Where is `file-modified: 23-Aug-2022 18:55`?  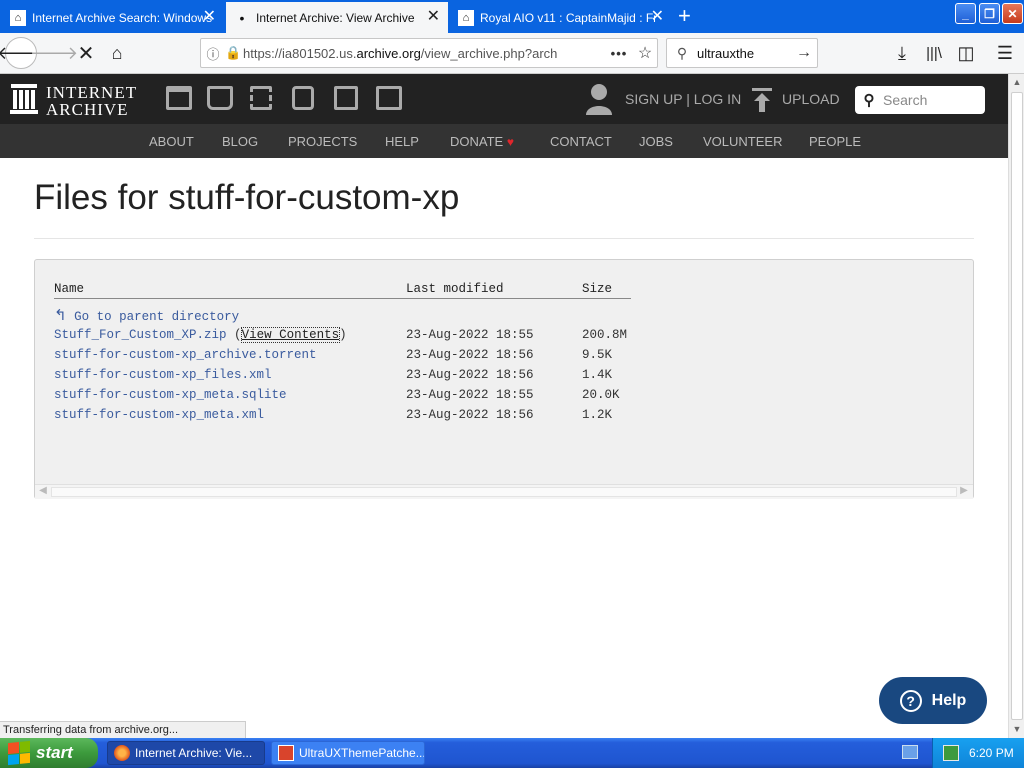
file-modified: 23-Aug-2022 18:55 is located at coordinates (470, 335).